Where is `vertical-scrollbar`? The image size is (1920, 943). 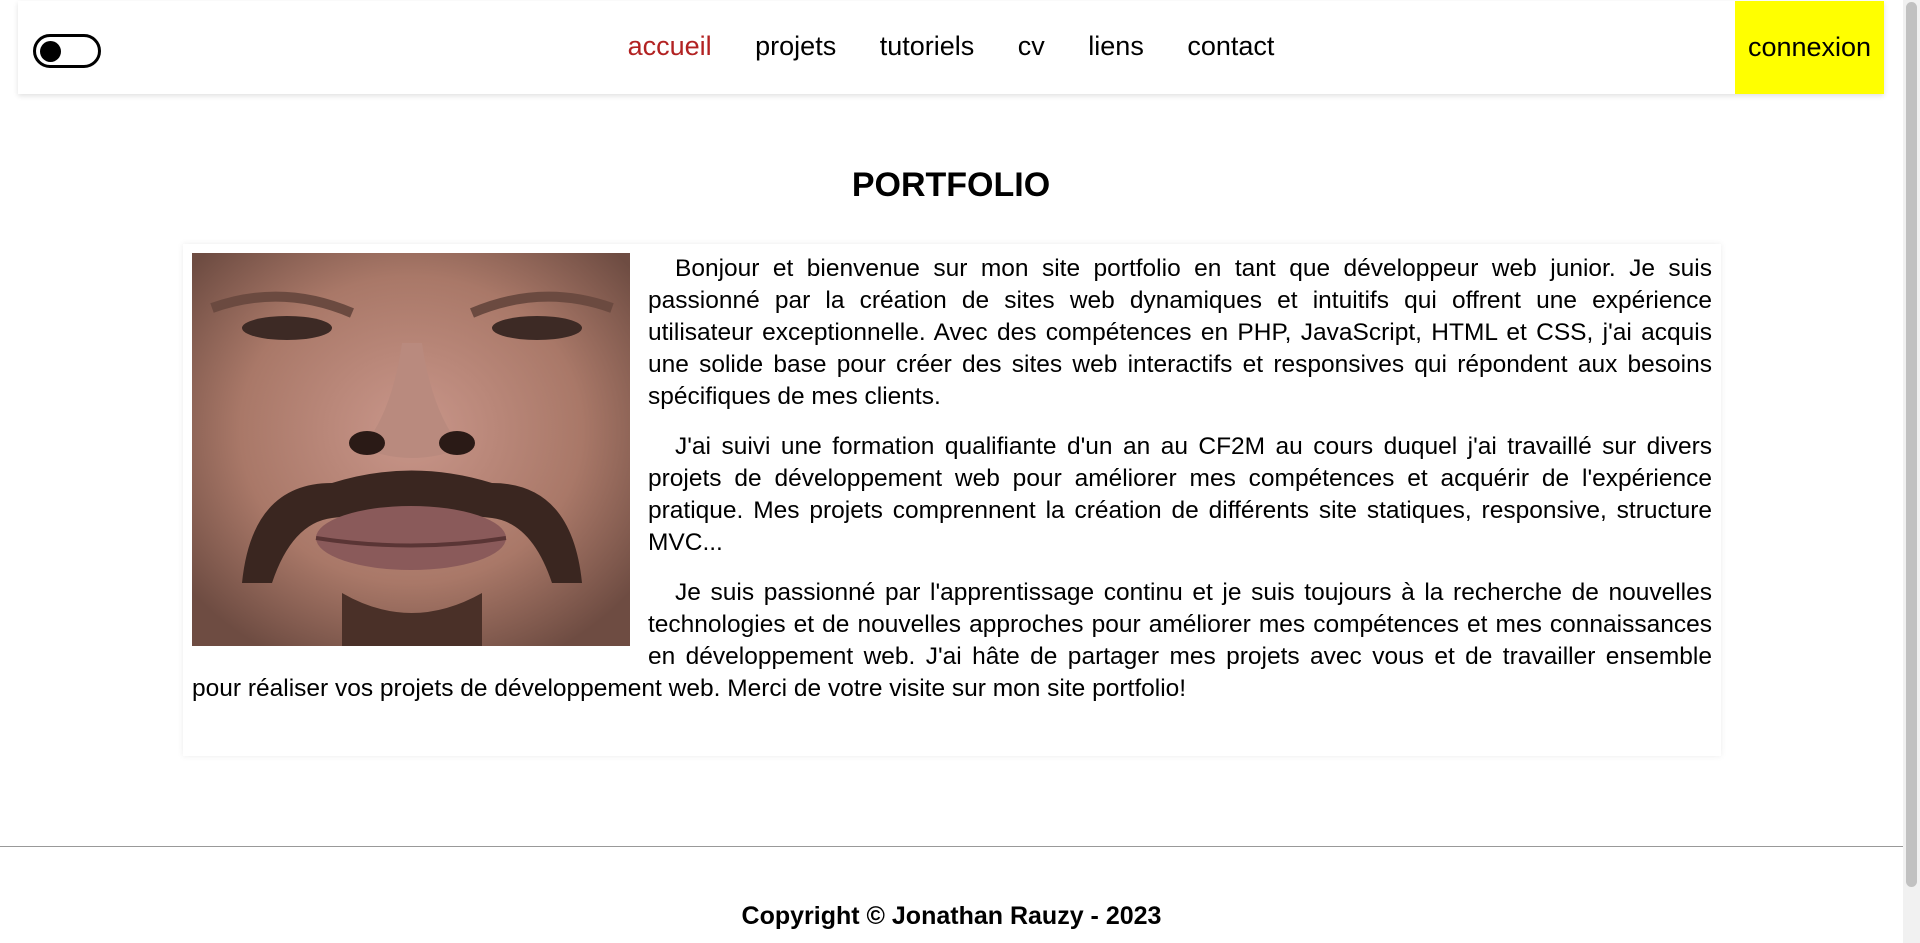
vertical-scrollbar is located at coordinates (1911, 471).